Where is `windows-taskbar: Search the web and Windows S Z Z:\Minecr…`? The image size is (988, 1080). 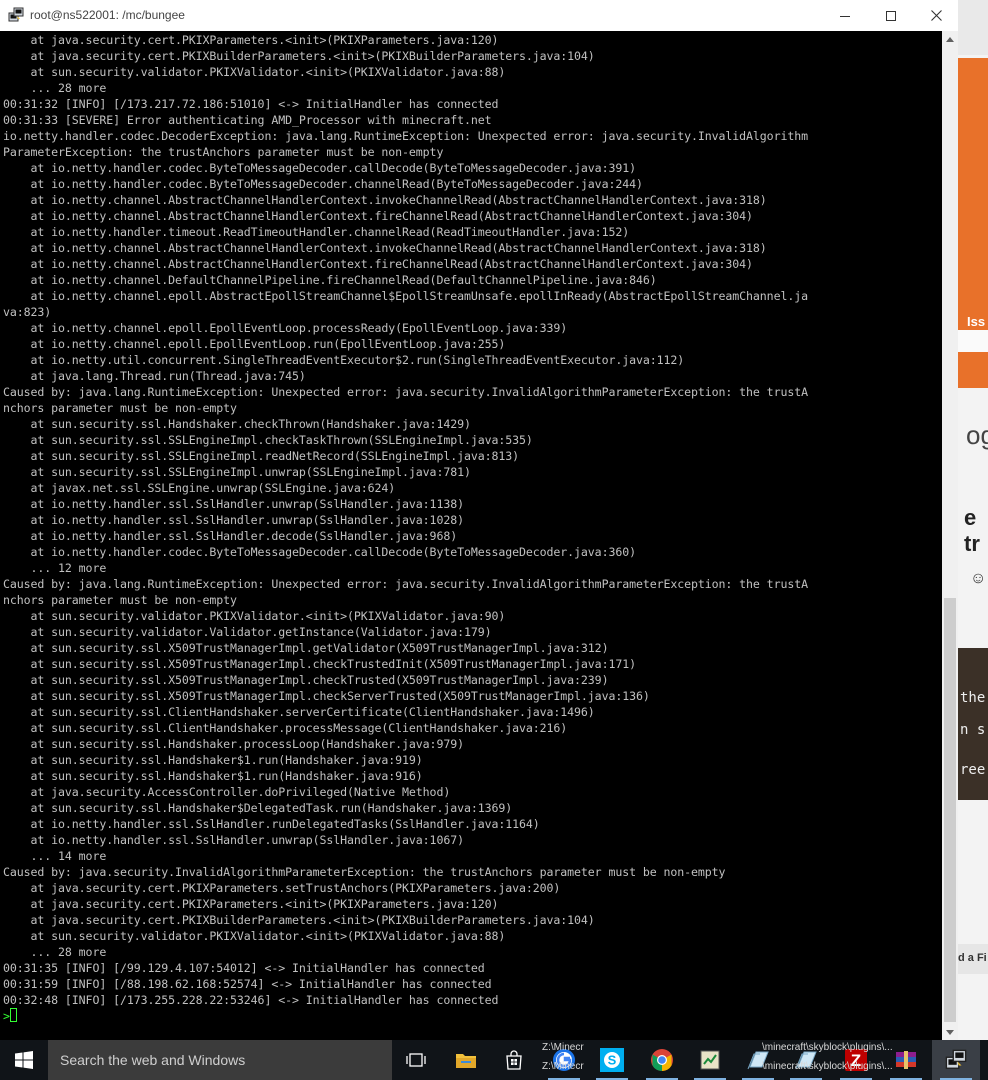 windows-taskbar: Search the web and Windows S Z Z:\Minecr… is located at coordinates (494, 1060).